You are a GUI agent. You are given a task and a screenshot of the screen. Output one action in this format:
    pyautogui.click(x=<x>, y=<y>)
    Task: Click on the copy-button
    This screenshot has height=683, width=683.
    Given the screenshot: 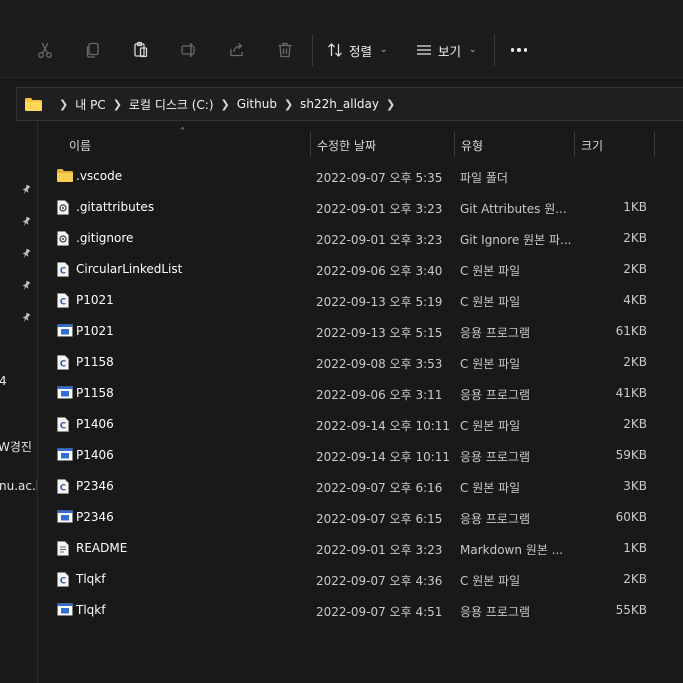 What is the action you would take?
    pyautogui.click(x=93, y=50)
    